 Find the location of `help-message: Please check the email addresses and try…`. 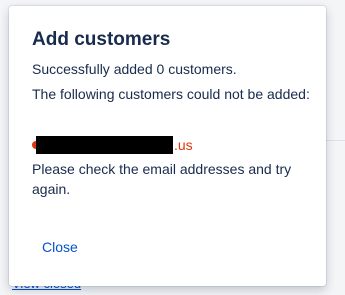

help-message: Please check the email addresses and try… is located at coordinates (162, 179).